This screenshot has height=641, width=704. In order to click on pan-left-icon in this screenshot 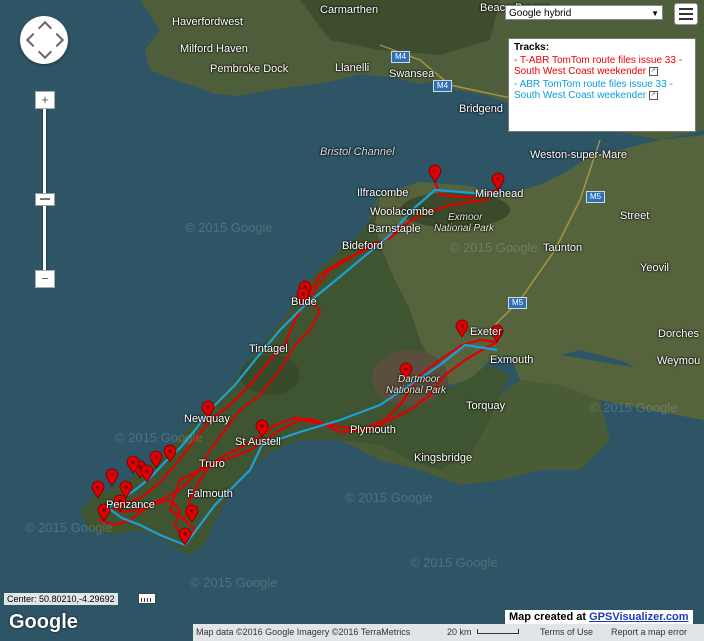, I will do `click(33, 40)`.